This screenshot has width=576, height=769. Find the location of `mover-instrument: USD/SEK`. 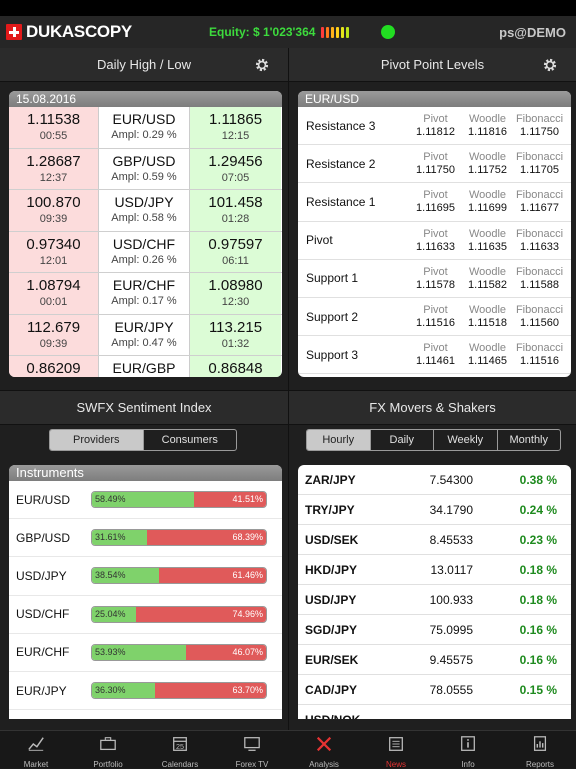

mover-instrument: USD/SEK is located at coordinates (332, 539).